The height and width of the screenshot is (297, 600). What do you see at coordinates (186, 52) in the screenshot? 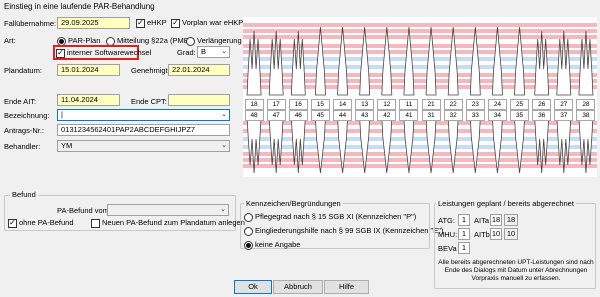
I see `grad-label: Grad:` at bounding box center [186, 52].